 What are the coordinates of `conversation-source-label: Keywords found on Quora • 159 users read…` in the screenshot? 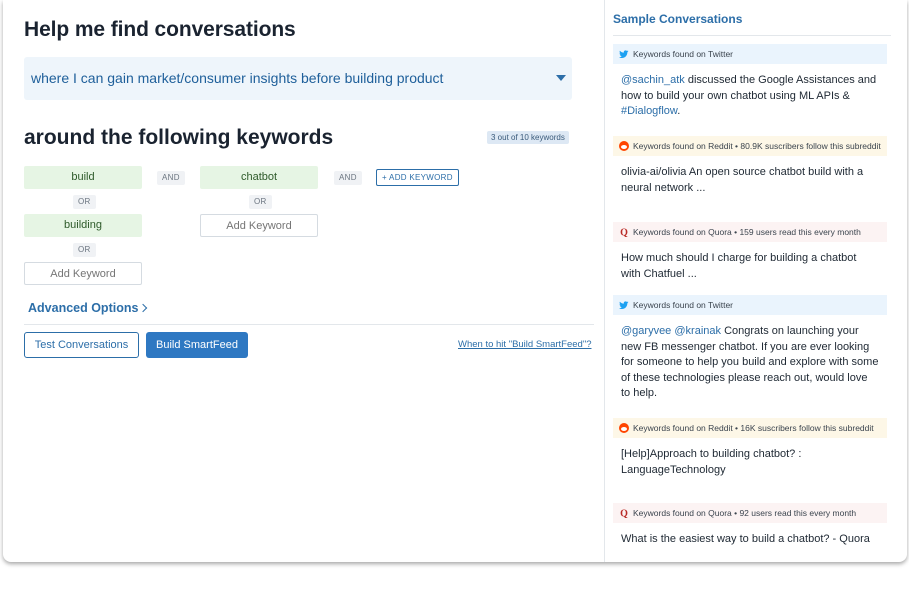 It's located at (747, 232).